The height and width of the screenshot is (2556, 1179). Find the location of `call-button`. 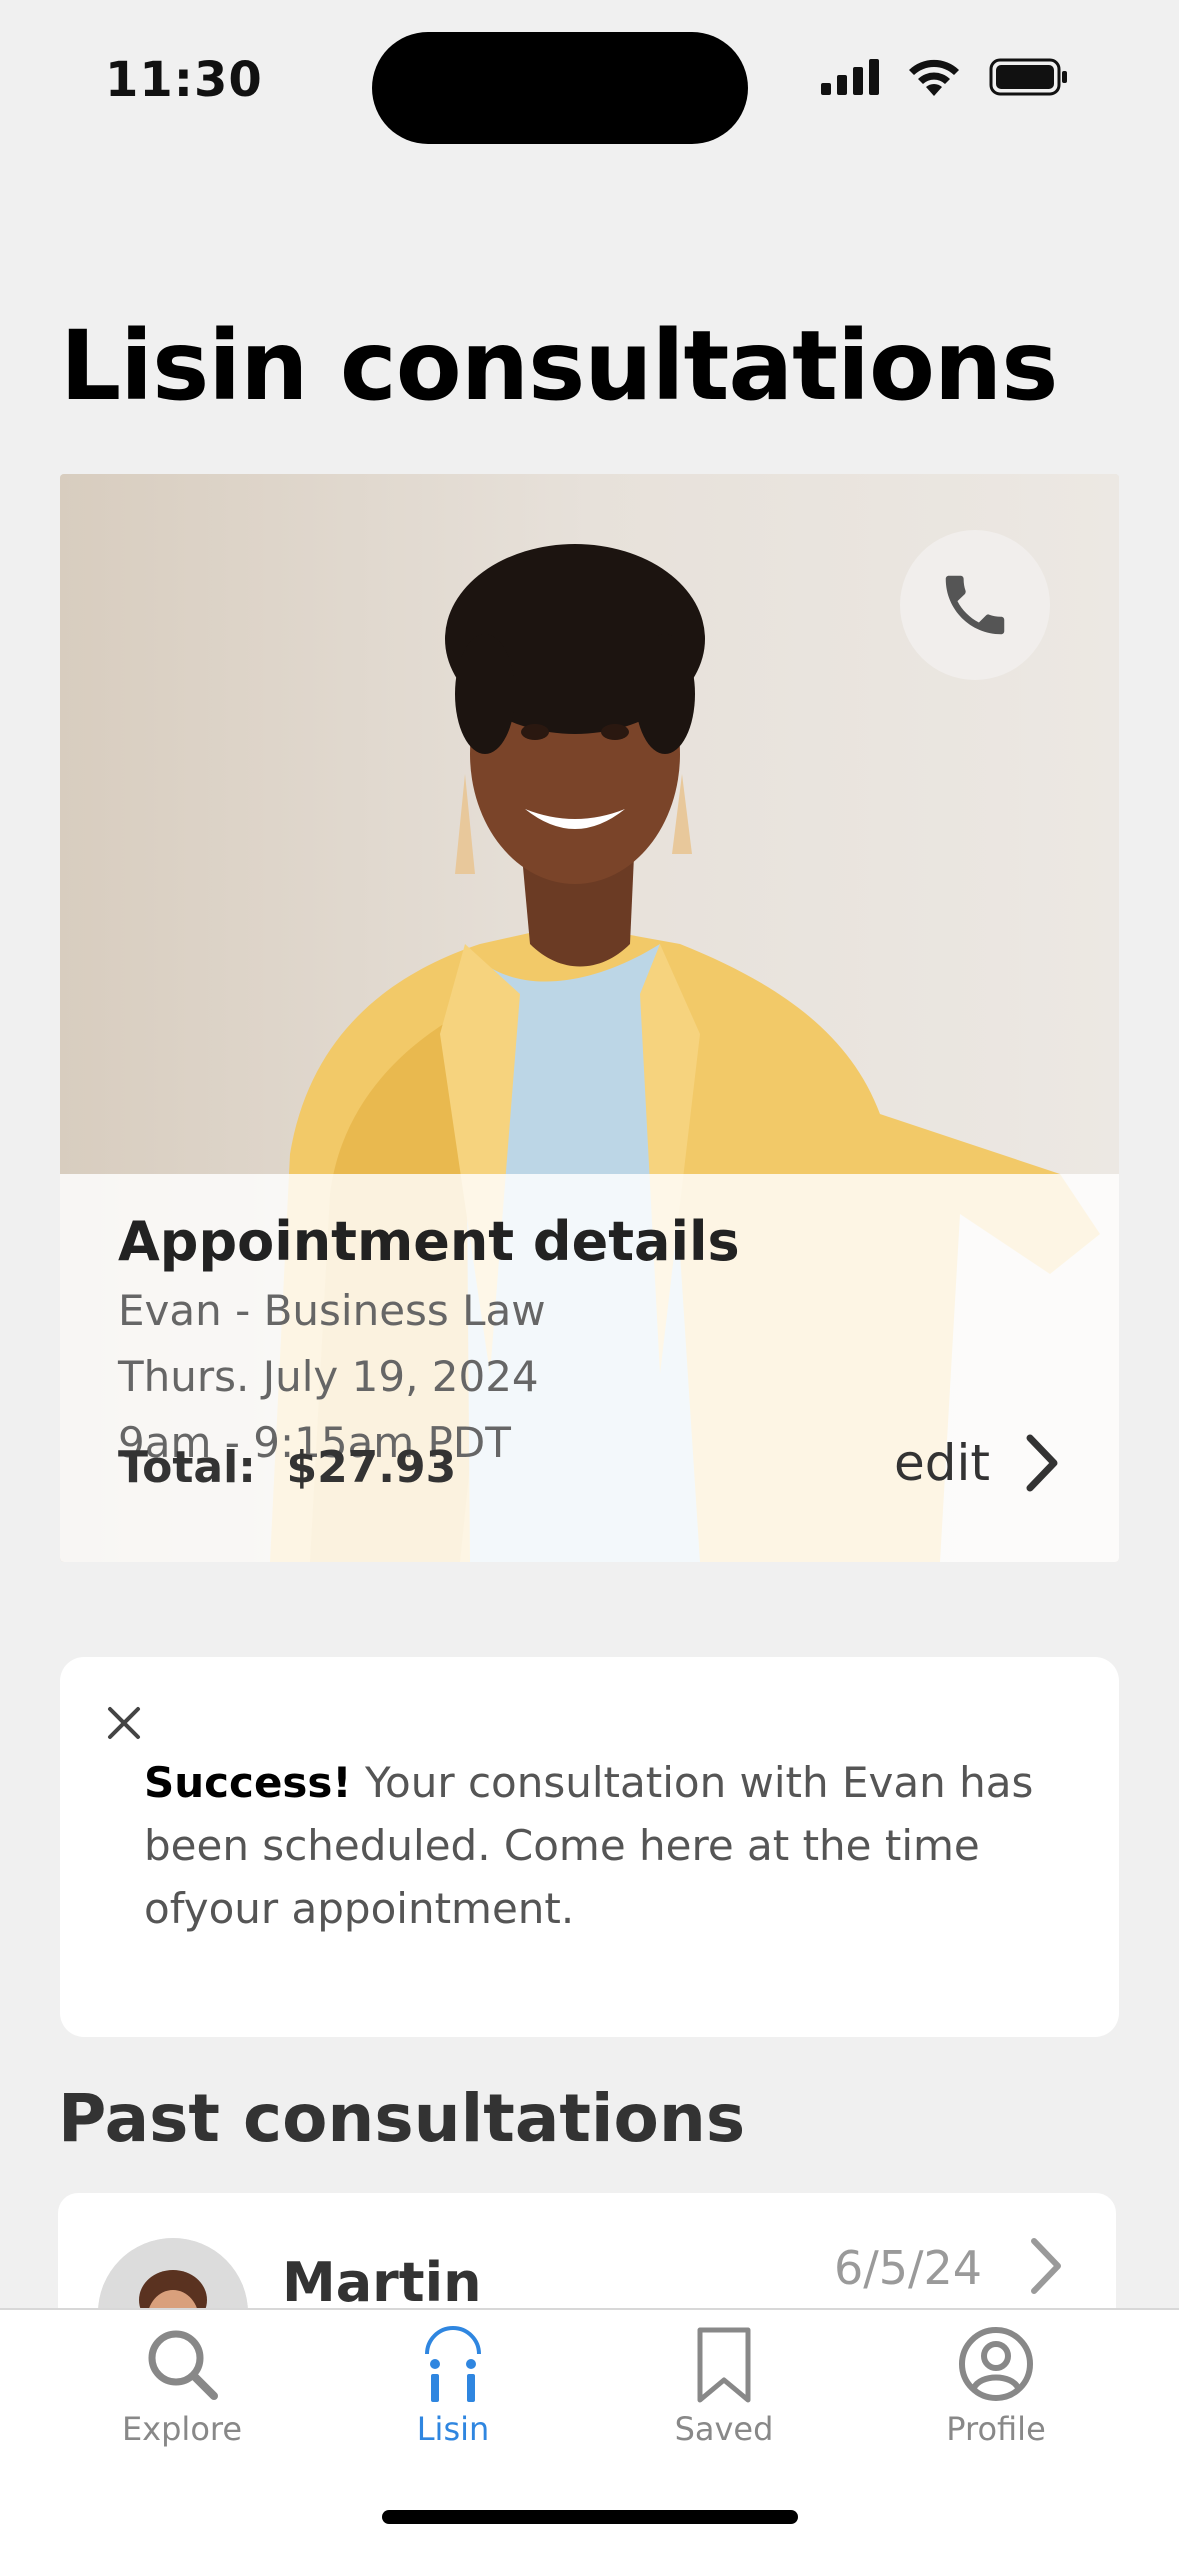

call-button is located at coordinates (975, 605).